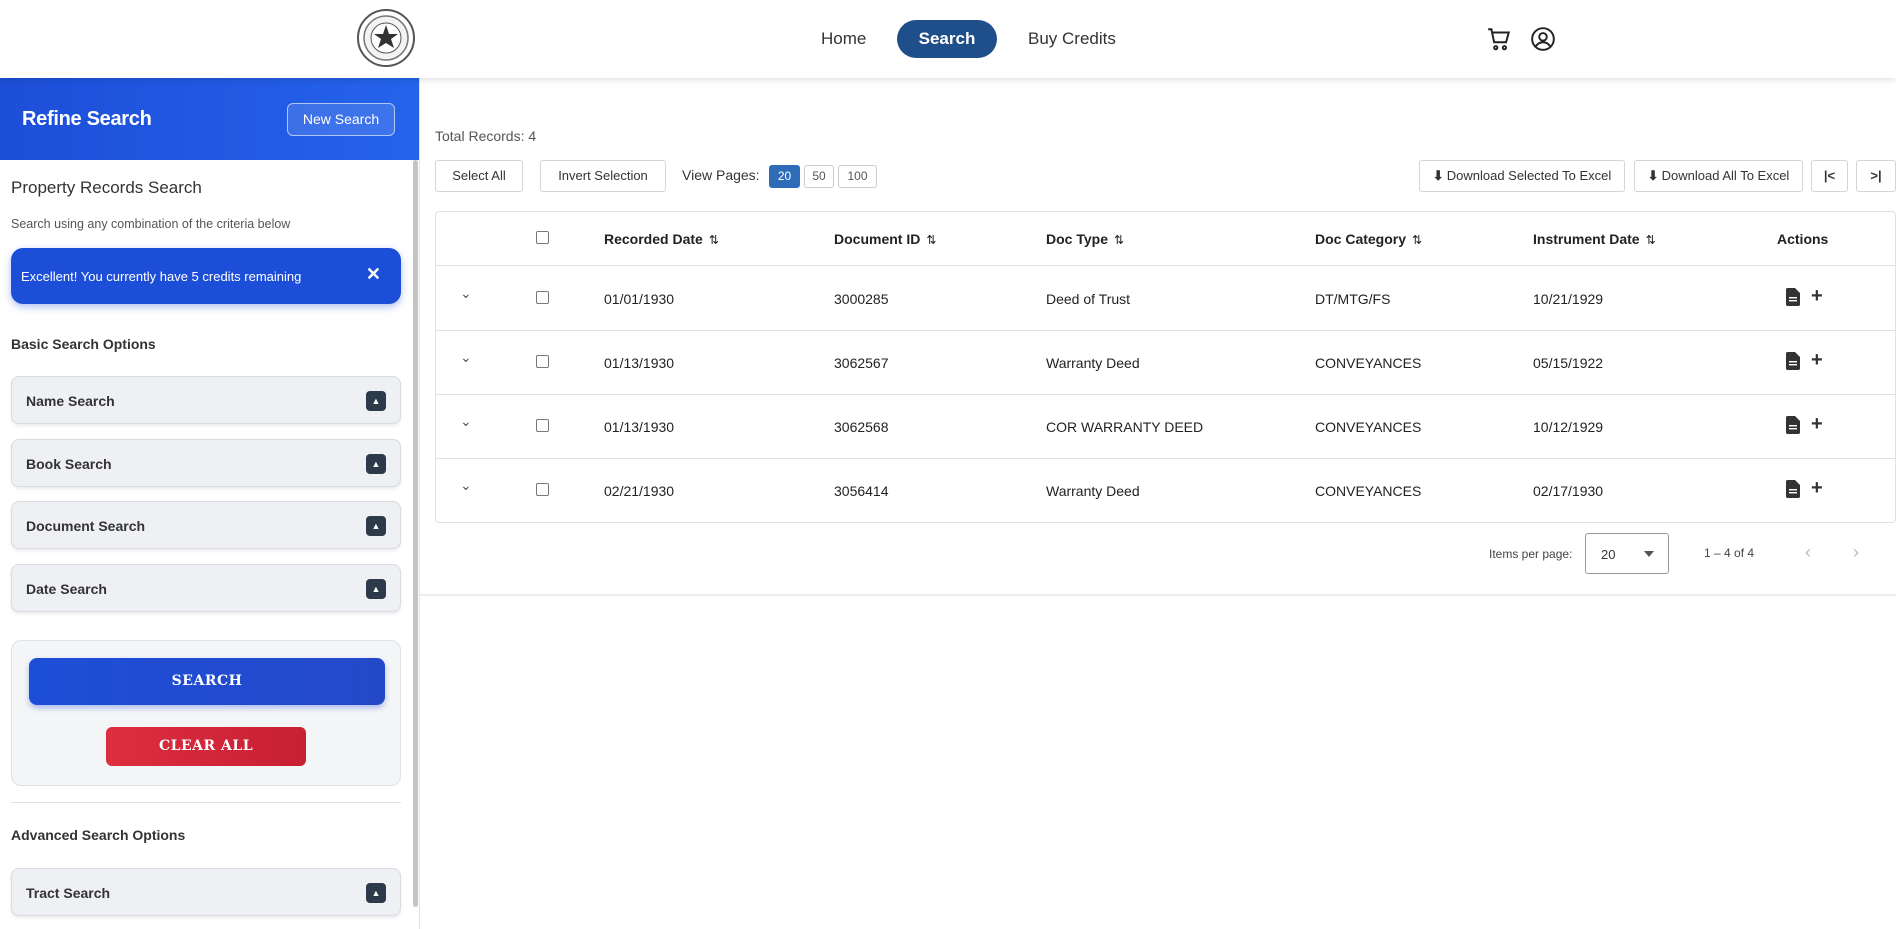 The width and height of the screenshot is (1896, 929). I want to click on col-recorded-date: Recorded Date ⇅, so click(661, 239).